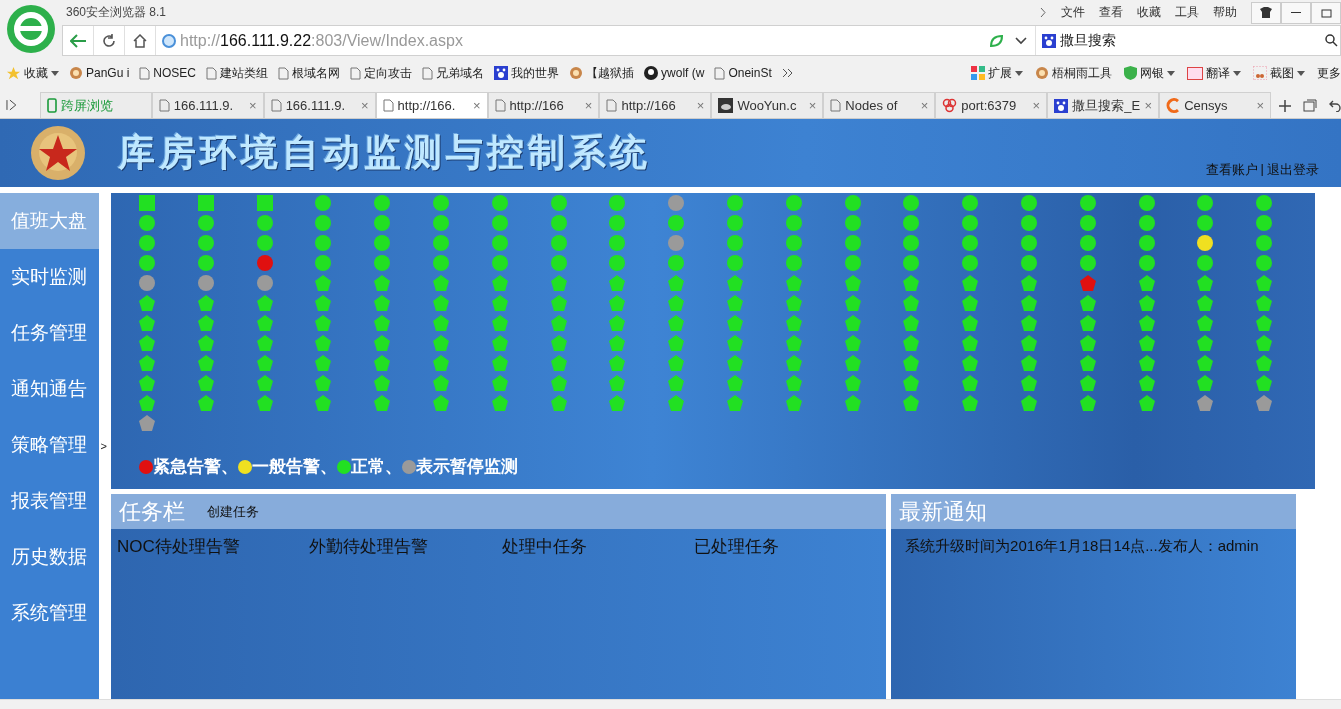 This screenshot has width=1341, height=709. I want to click on legend-label: 正常、, so click(377, 467).